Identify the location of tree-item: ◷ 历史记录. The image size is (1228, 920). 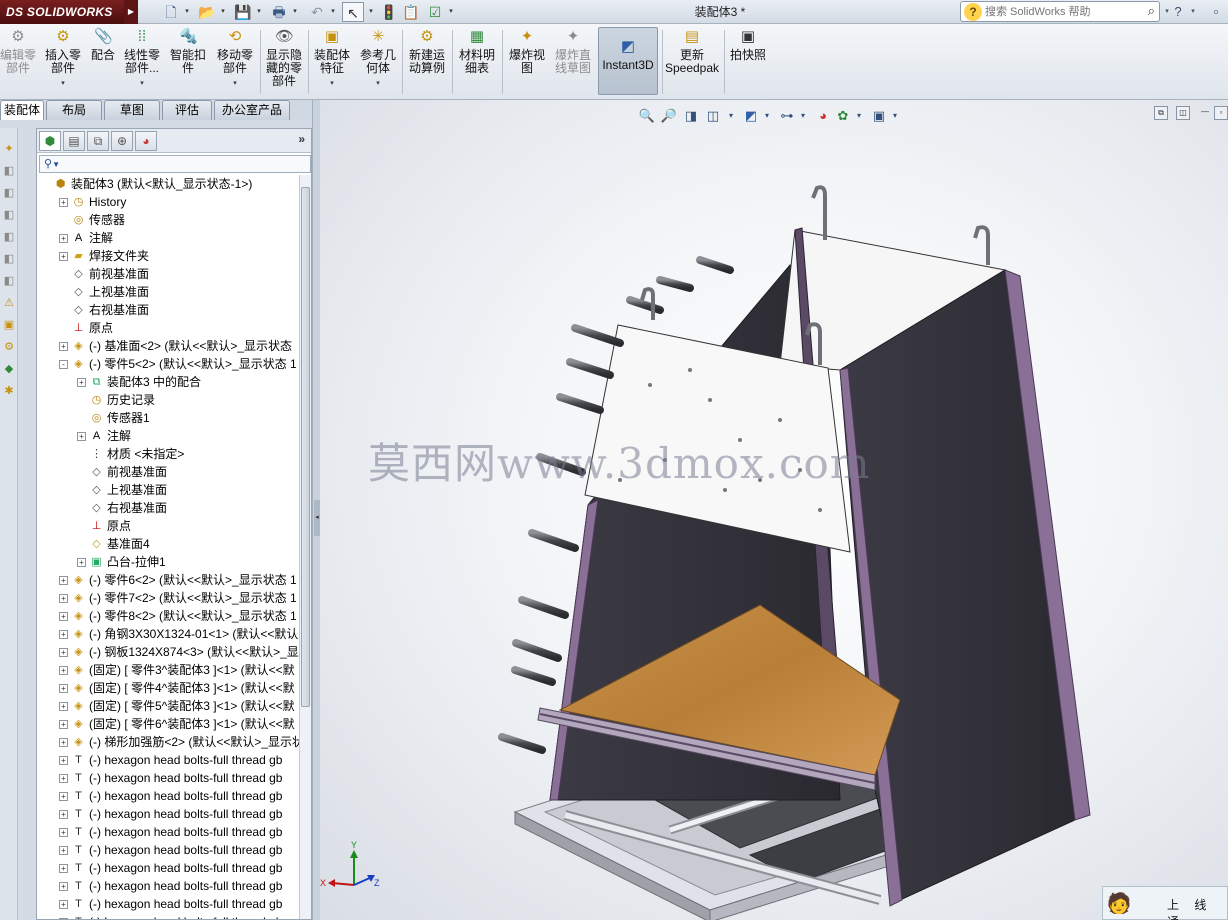
(116, 400).